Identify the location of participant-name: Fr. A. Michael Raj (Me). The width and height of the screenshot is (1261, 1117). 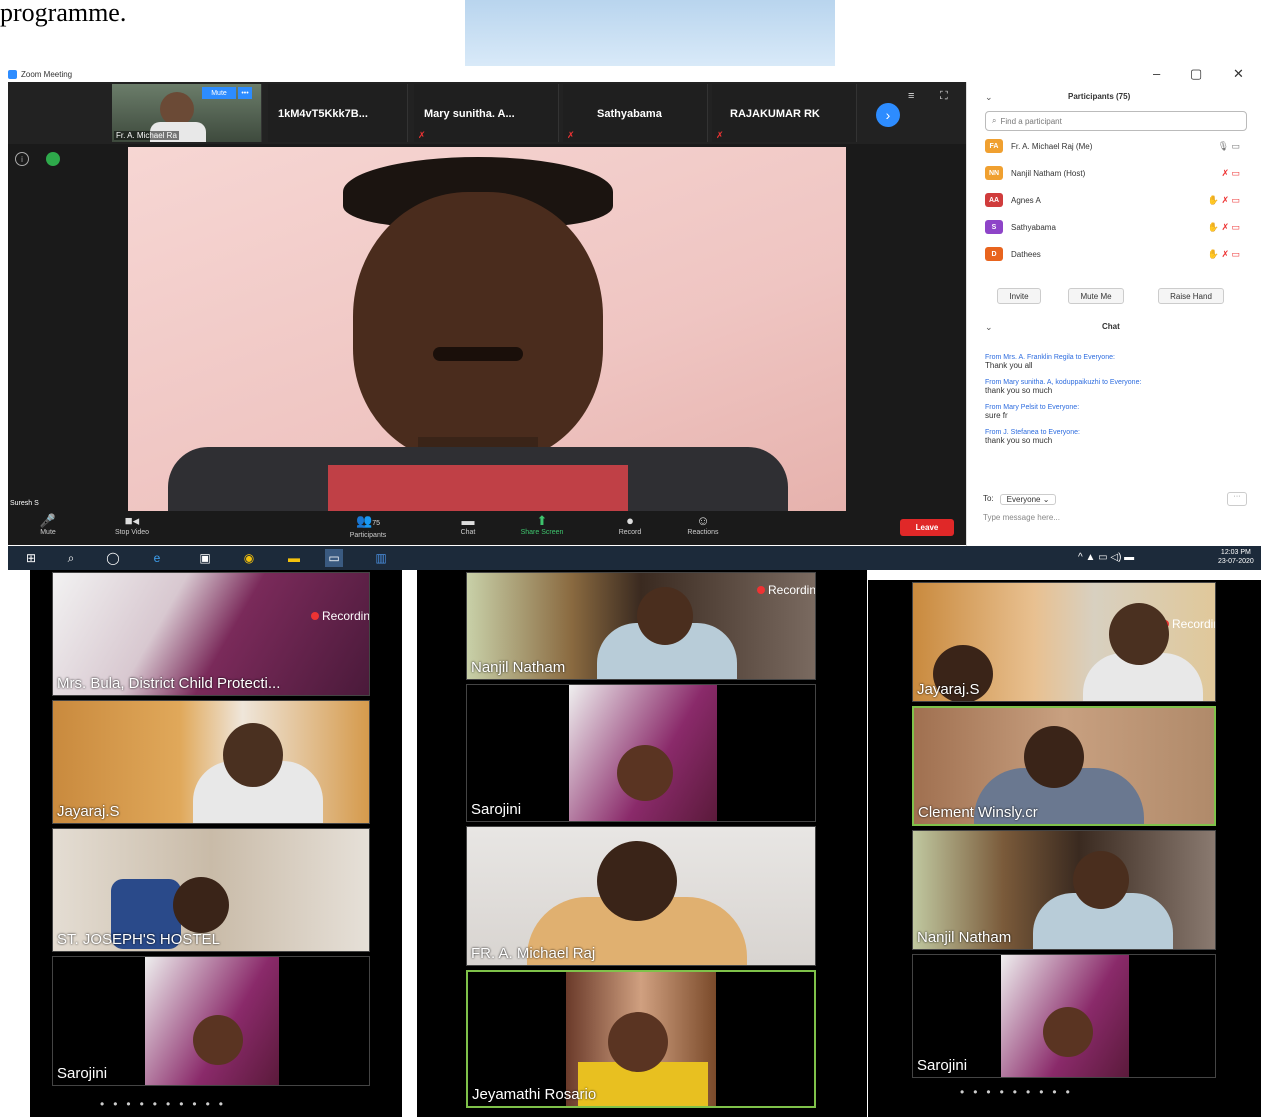
(1052, 146).